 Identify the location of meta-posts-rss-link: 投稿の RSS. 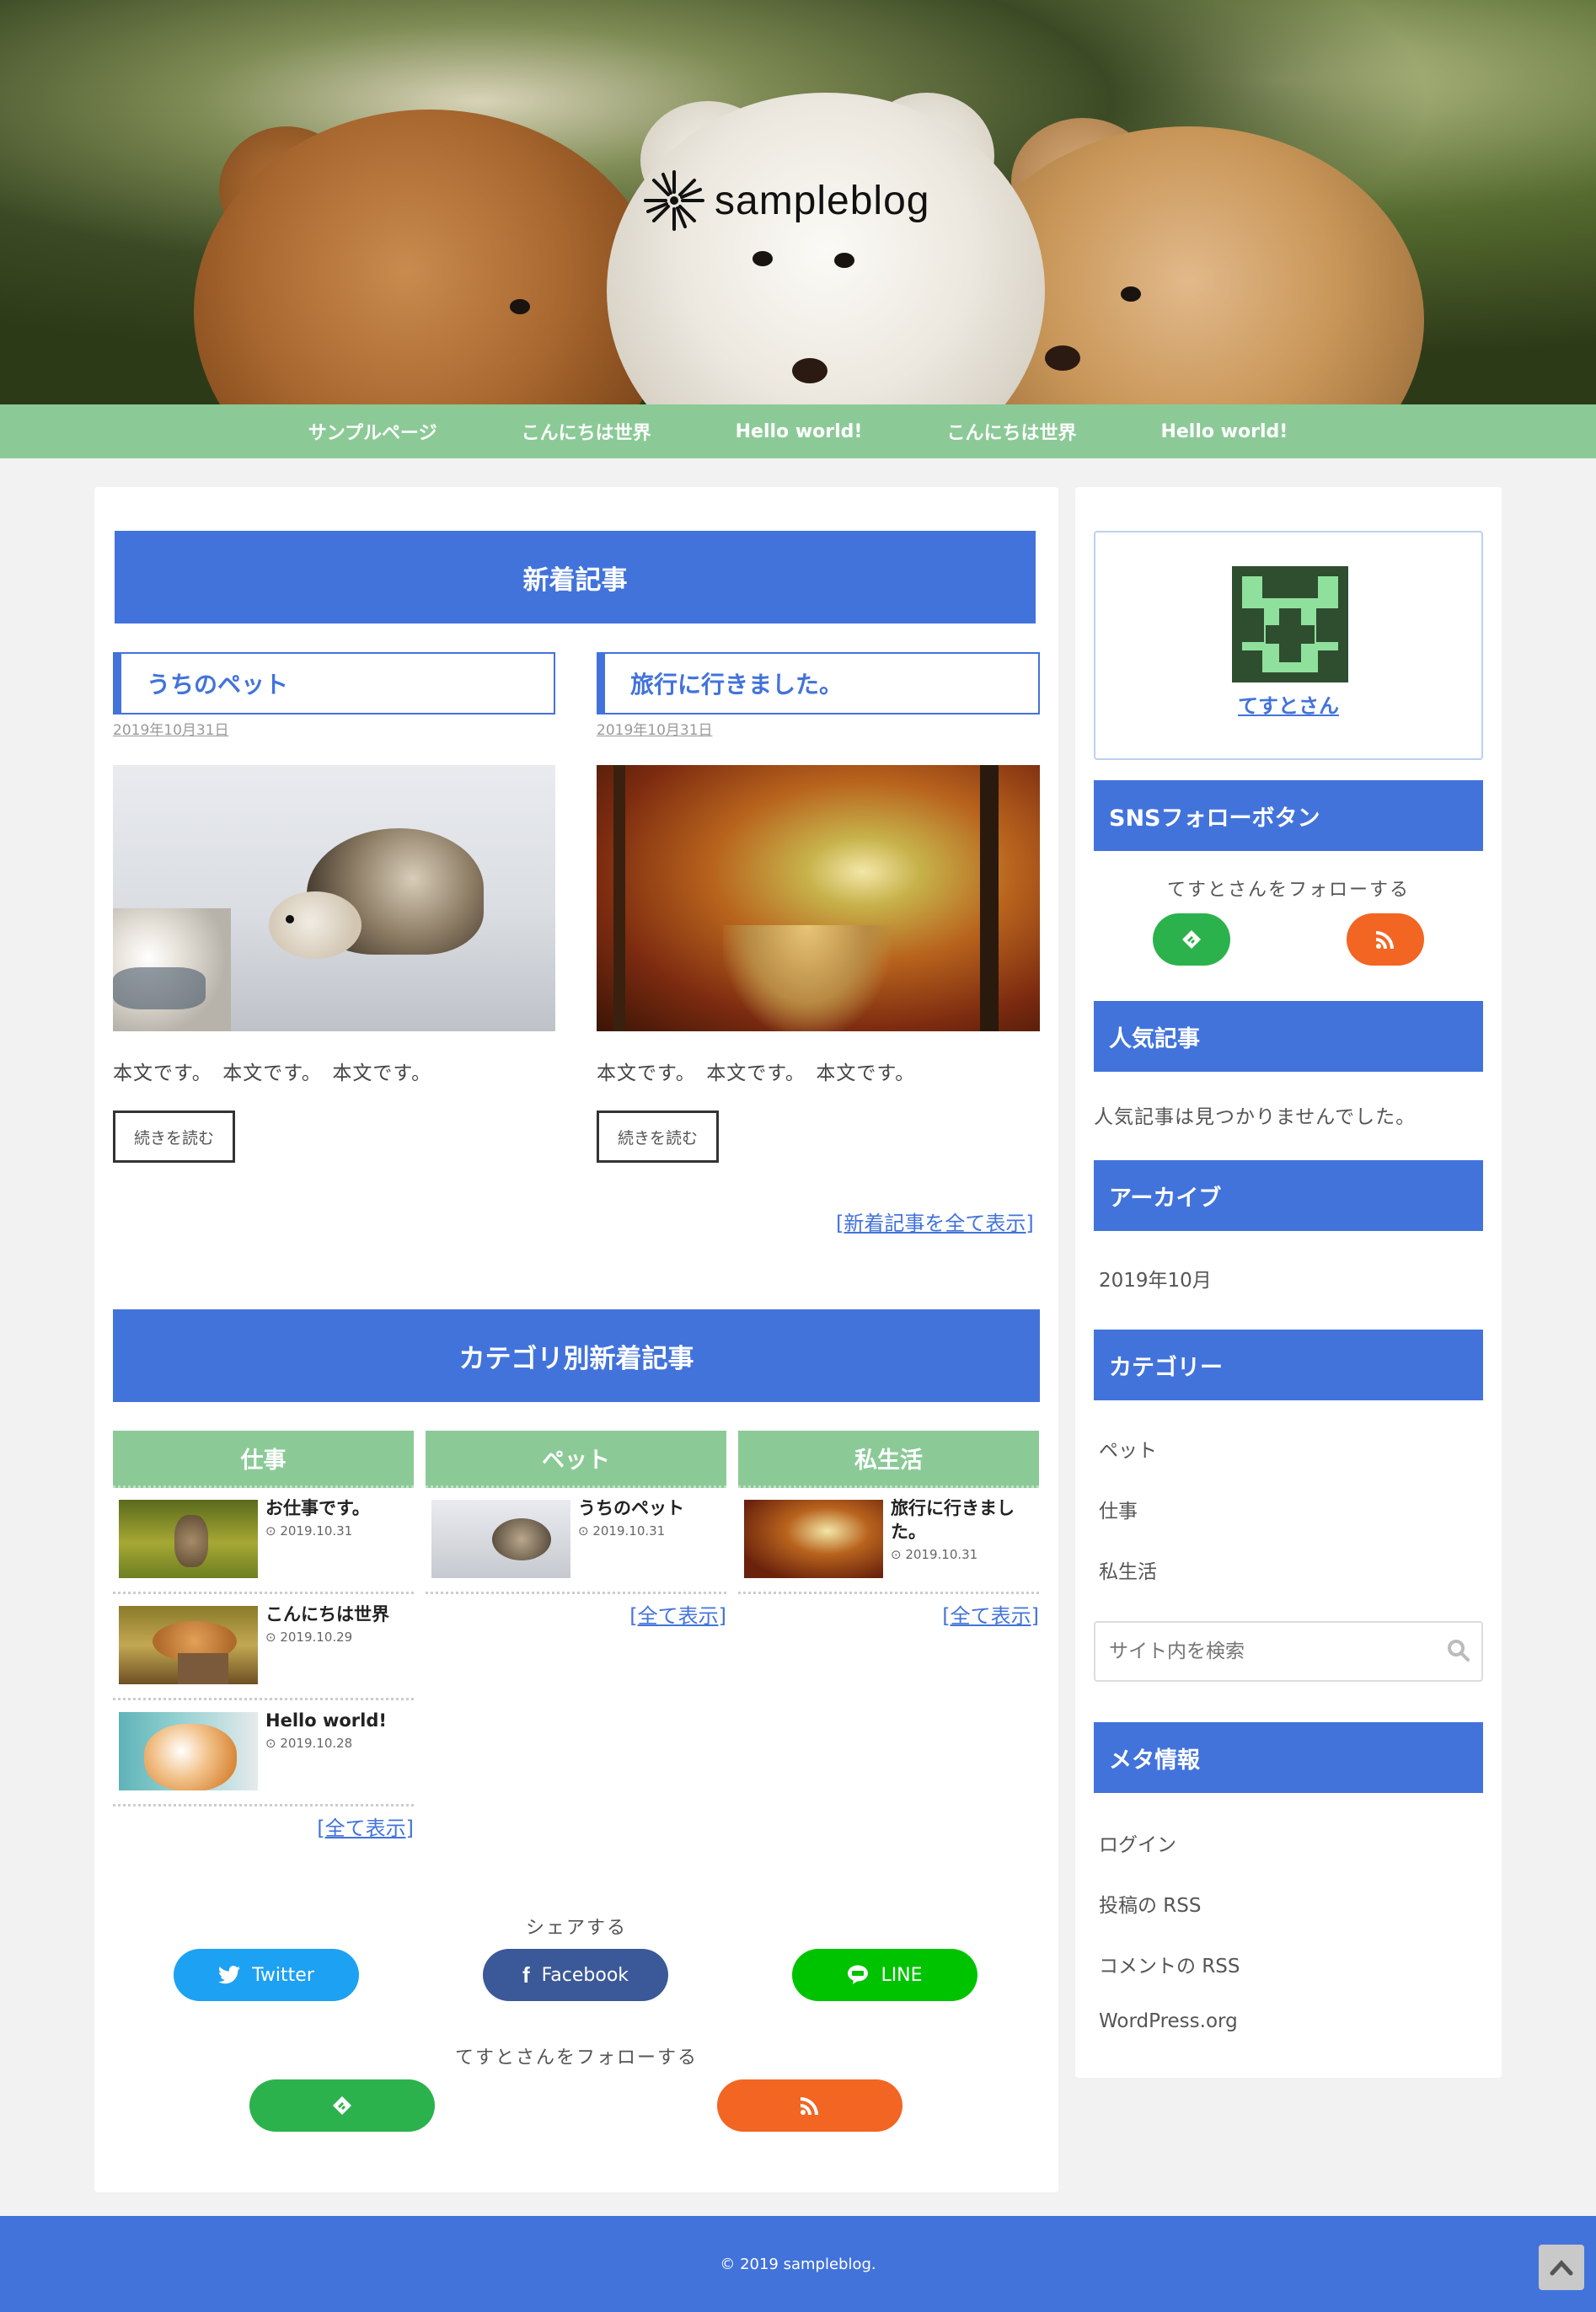
(1151, 1903).